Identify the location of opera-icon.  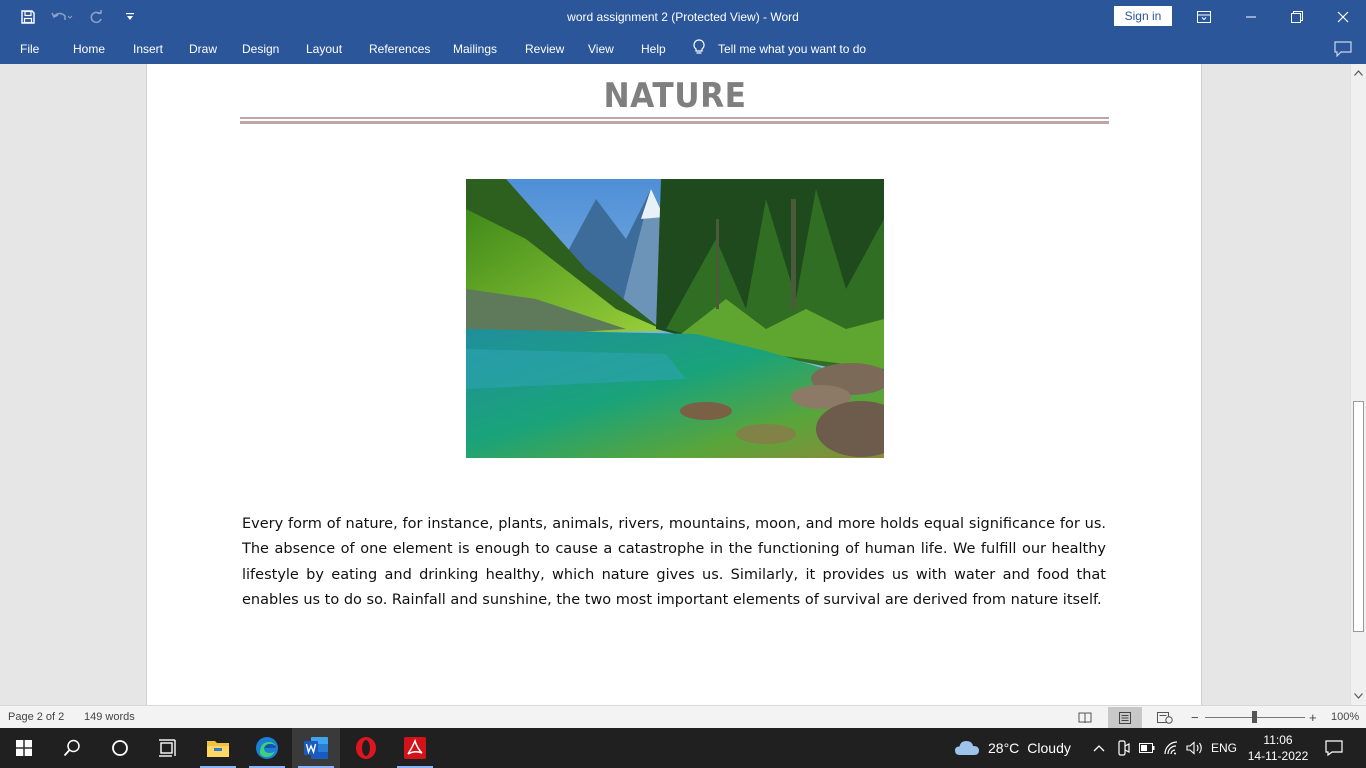
(366, 748).